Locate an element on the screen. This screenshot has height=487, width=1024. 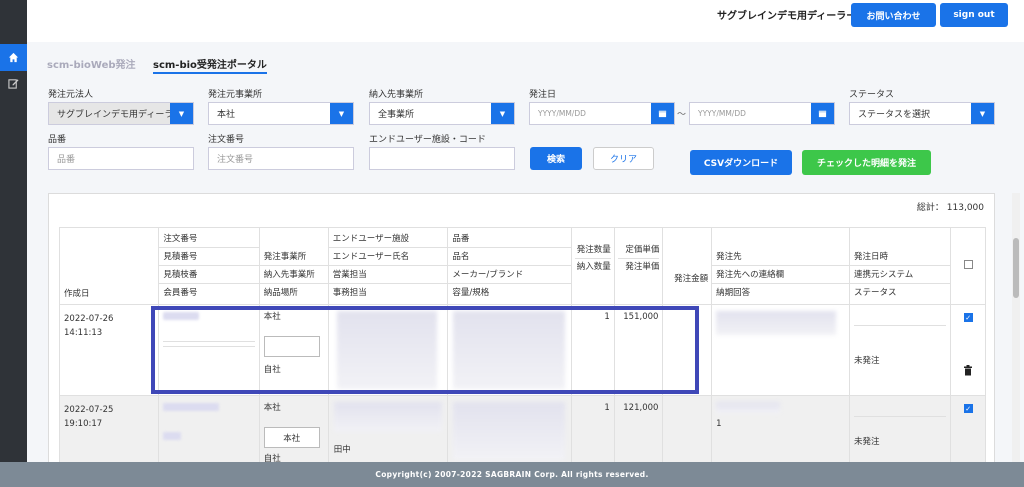
col-enduser-name: エンドユーザー氏名 is located at coordinates (388, 257).